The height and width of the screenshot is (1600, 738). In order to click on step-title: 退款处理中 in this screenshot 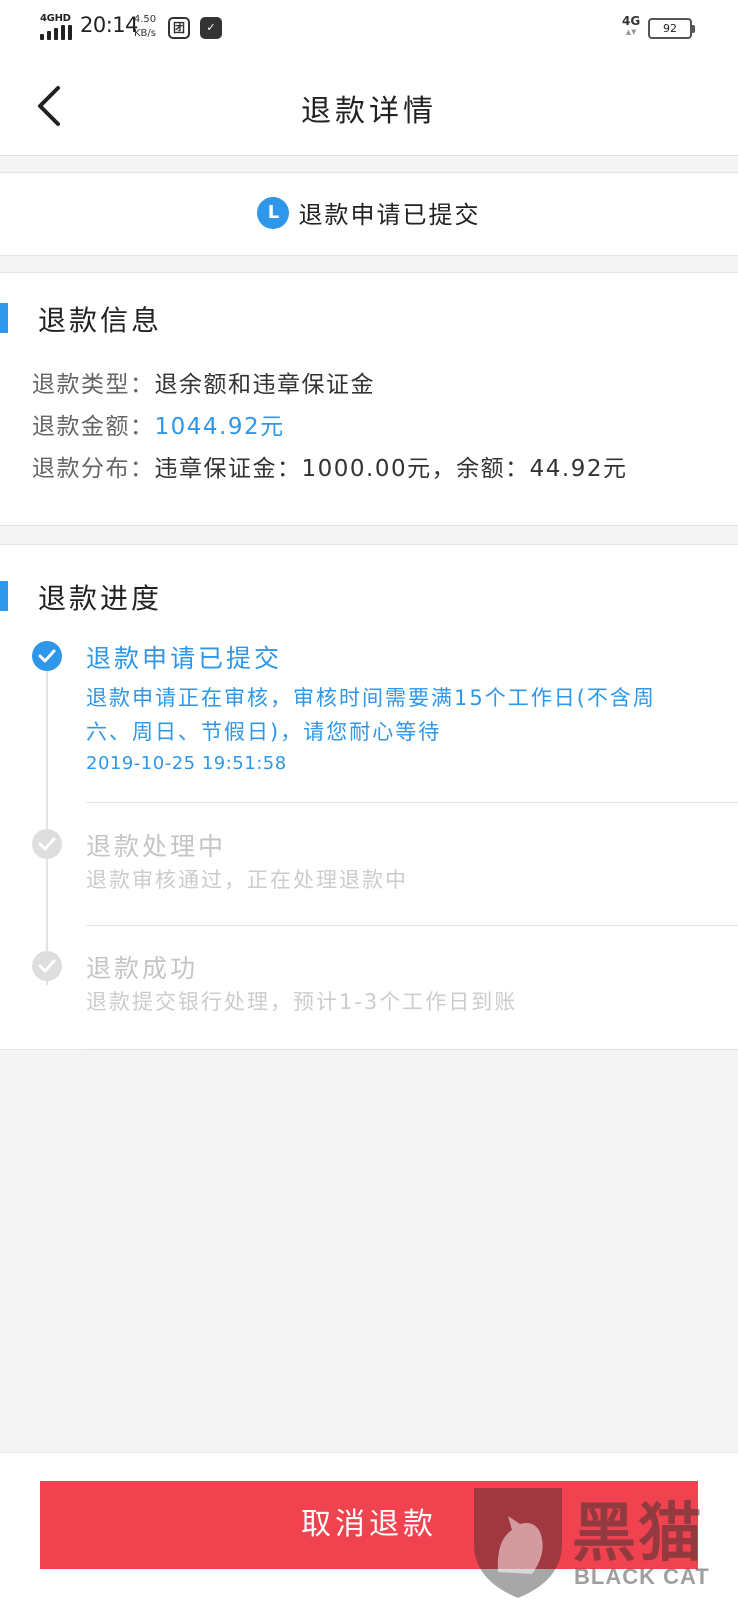, I will do `click(156, 846)`.